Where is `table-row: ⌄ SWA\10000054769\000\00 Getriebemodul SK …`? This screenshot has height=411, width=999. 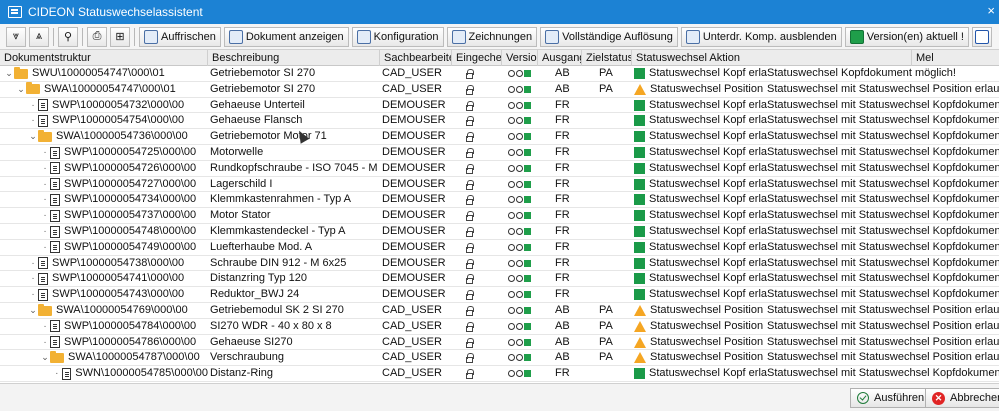 table-row: ⌄ SWA\10000054769\000\00 Getriebemodul SK … is located at coordinates (499, 311).